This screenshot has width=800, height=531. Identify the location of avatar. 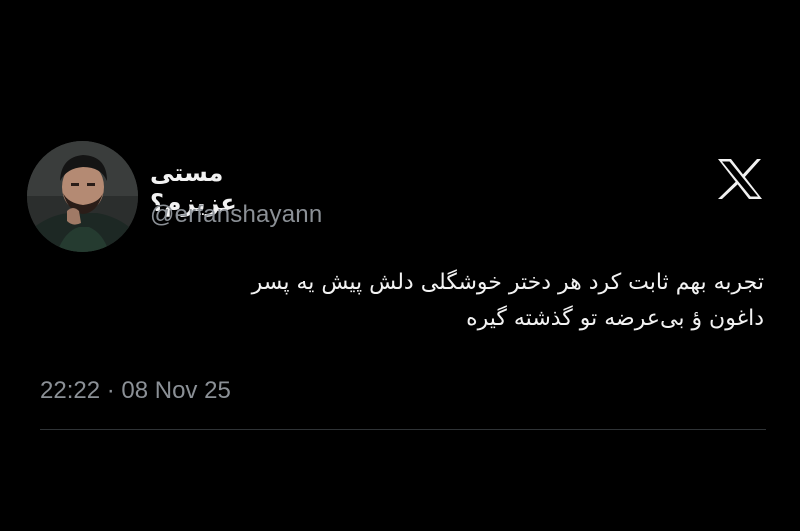
(82, 196).